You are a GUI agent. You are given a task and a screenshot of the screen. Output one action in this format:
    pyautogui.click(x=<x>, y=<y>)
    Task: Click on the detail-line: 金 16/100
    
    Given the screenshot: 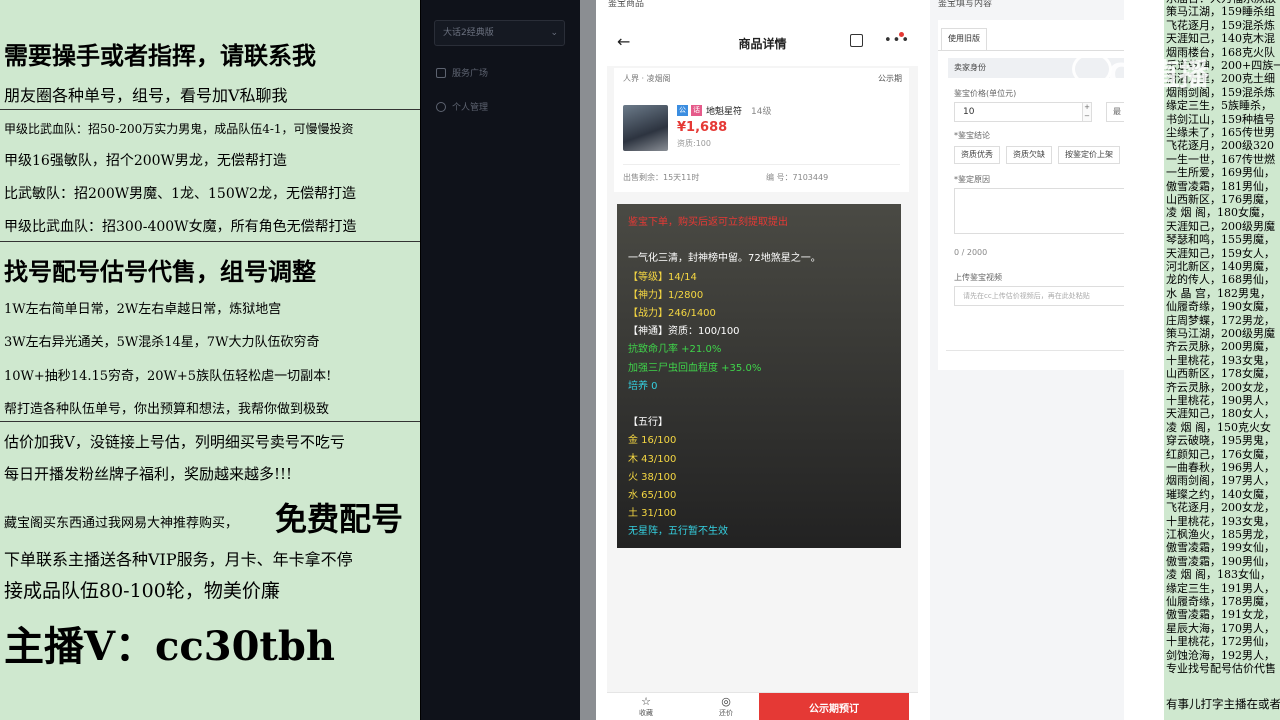 What is the action you would take?
    pyautogui.click(x=652, y=441)
    